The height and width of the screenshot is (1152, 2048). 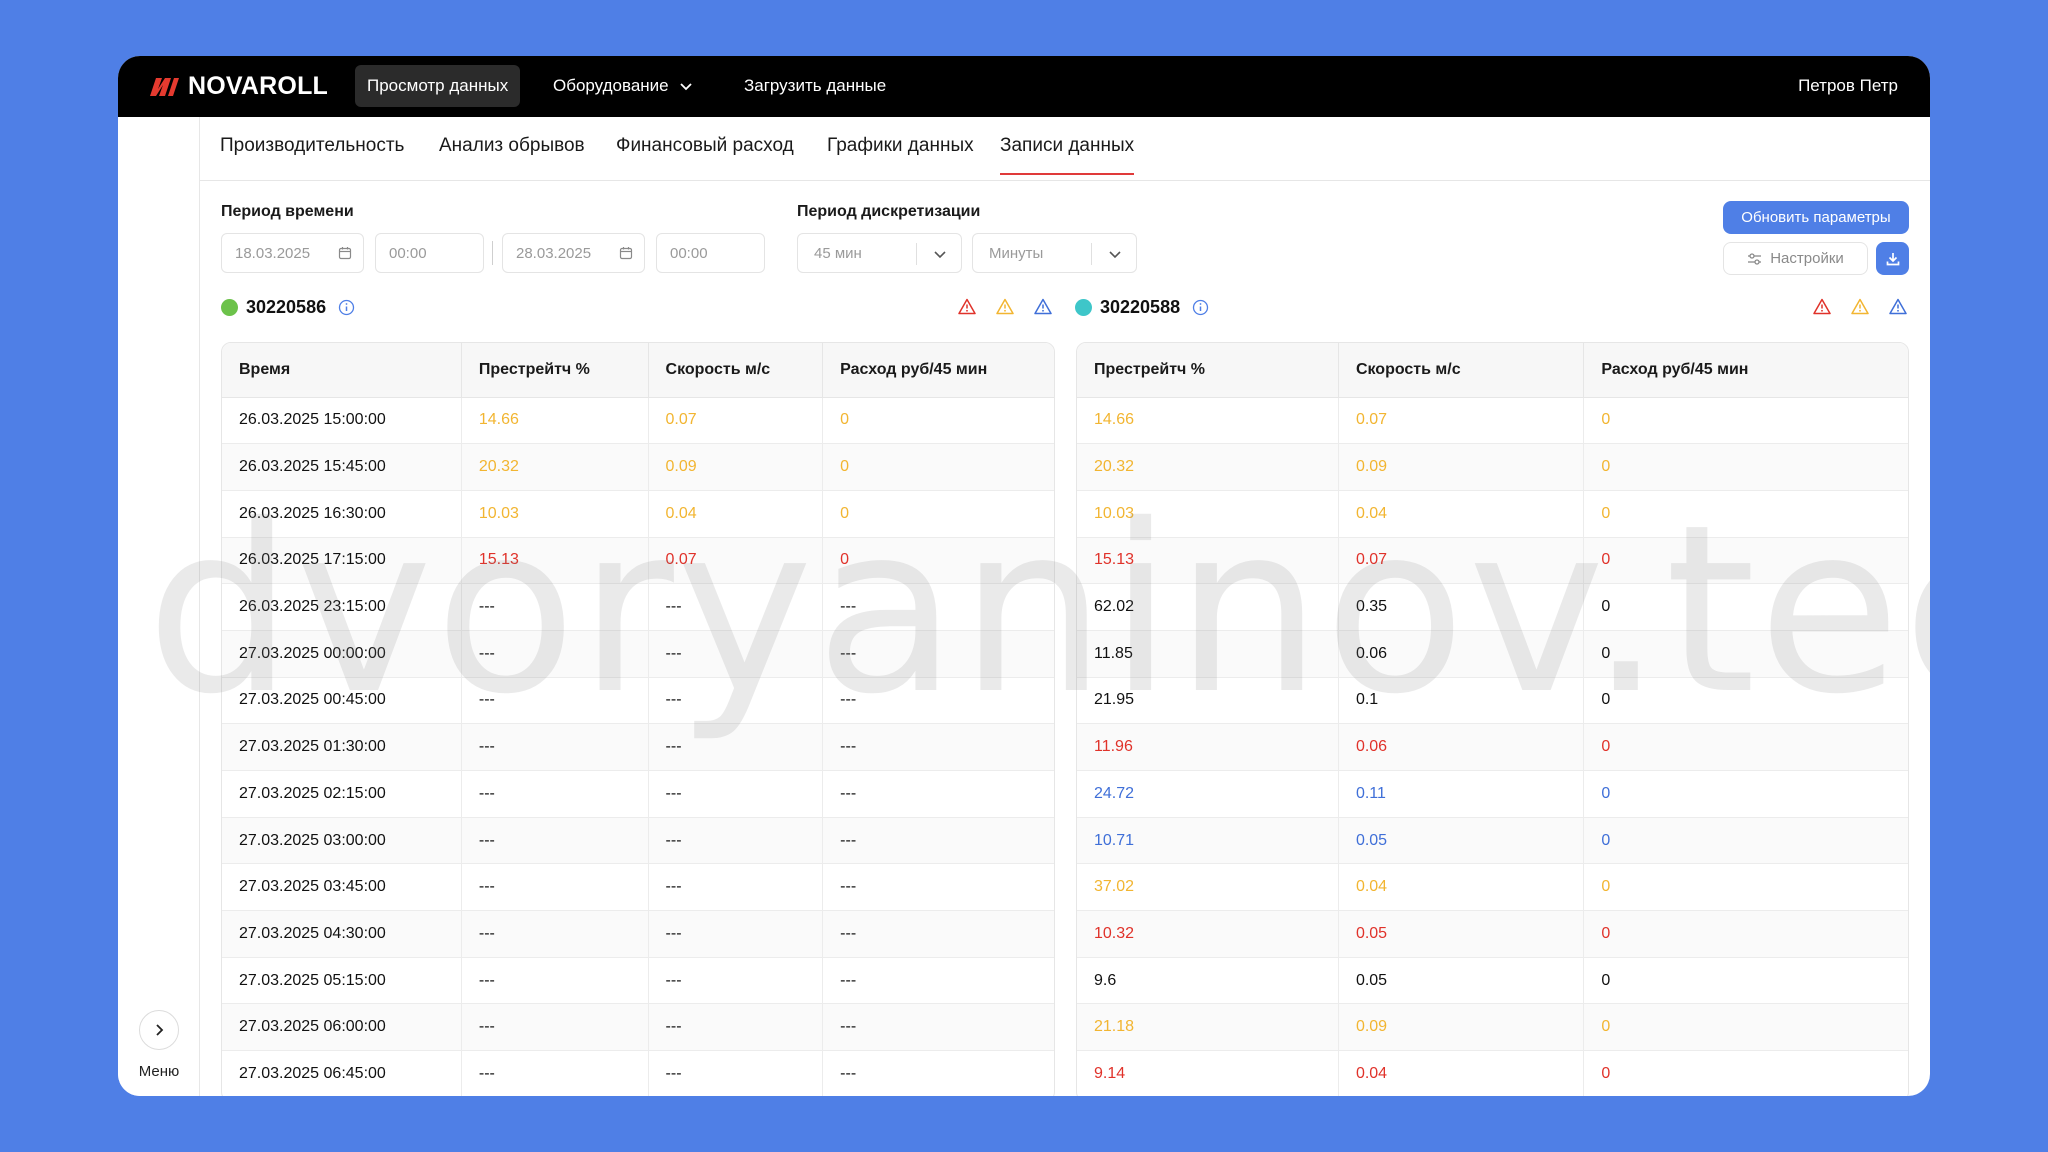 I want to click on table-row: 11.85 0.06 0, so click(x=1492, y=654).